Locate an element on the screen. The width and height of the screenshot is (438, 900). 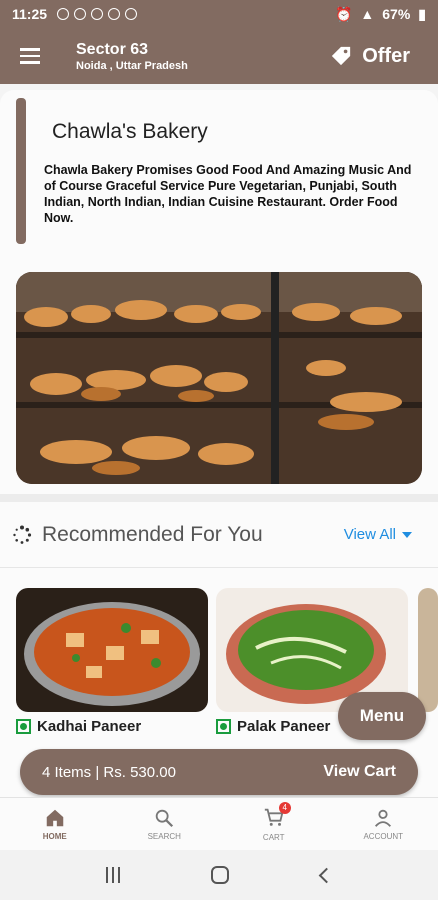
nav-home-label: HOME is located at coordinates (54, 836).